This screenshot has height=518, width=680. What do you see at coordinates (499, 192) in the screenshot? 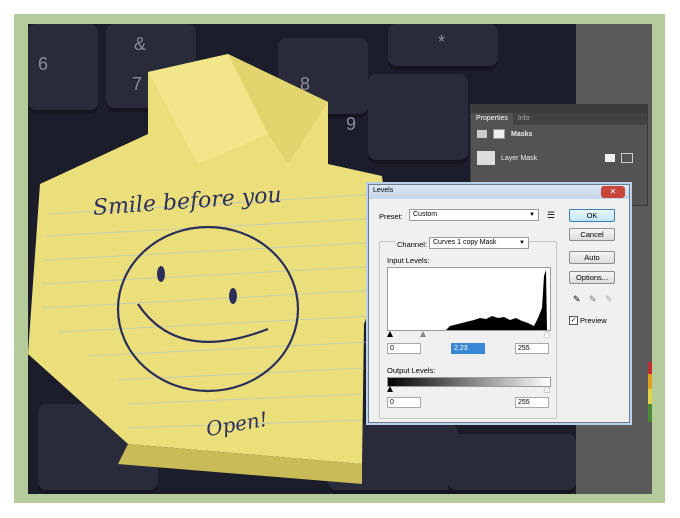
I see `dialog-titlebar: Levels ✕` at bounding box center [499, 192].